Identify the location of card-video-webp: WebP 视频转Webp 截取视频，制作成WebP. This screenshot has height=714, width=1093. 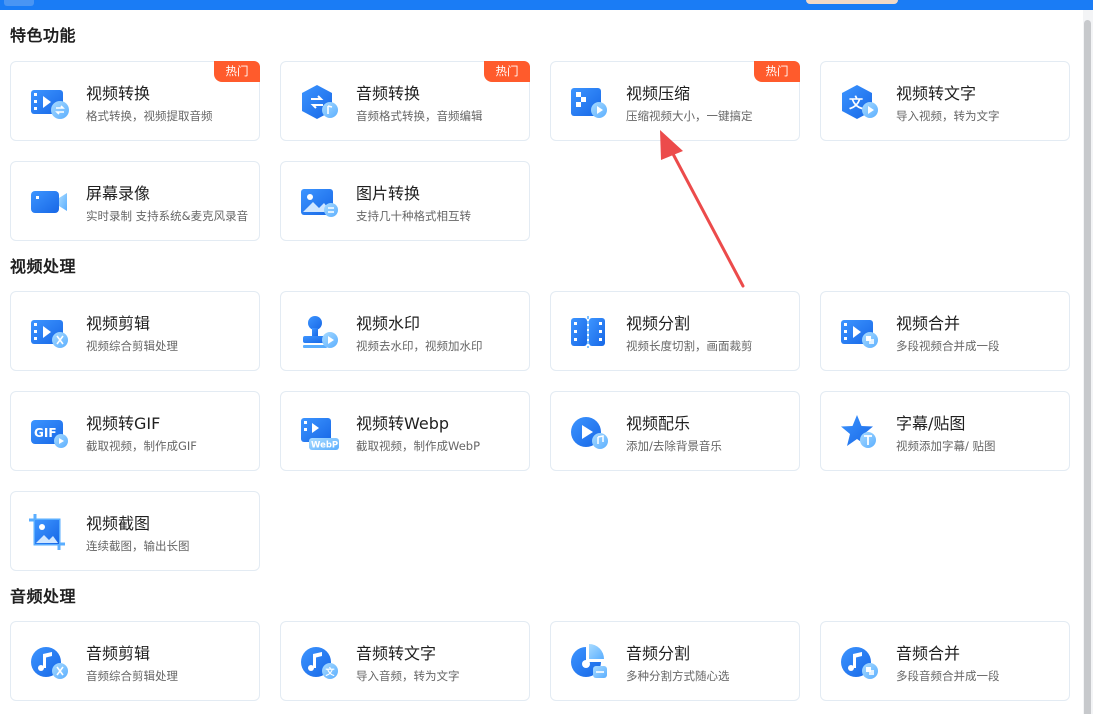
(405, 431).